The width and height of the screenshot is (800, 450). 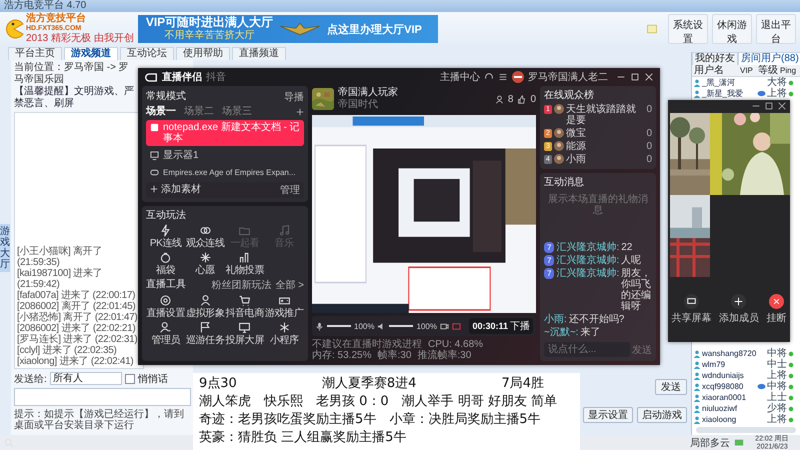 What do you see at coordinates (102, 397) in the screenshot?
I see `message-input` at bounding box center [102, 397].